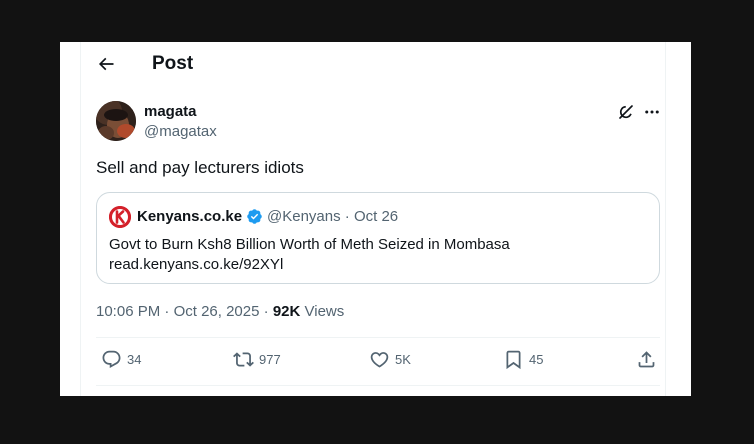 The image size is (754, 444). Describe the element at coordinates (376, 216) in the screenshot. I see `quoted-date: Oct 26` at that location.